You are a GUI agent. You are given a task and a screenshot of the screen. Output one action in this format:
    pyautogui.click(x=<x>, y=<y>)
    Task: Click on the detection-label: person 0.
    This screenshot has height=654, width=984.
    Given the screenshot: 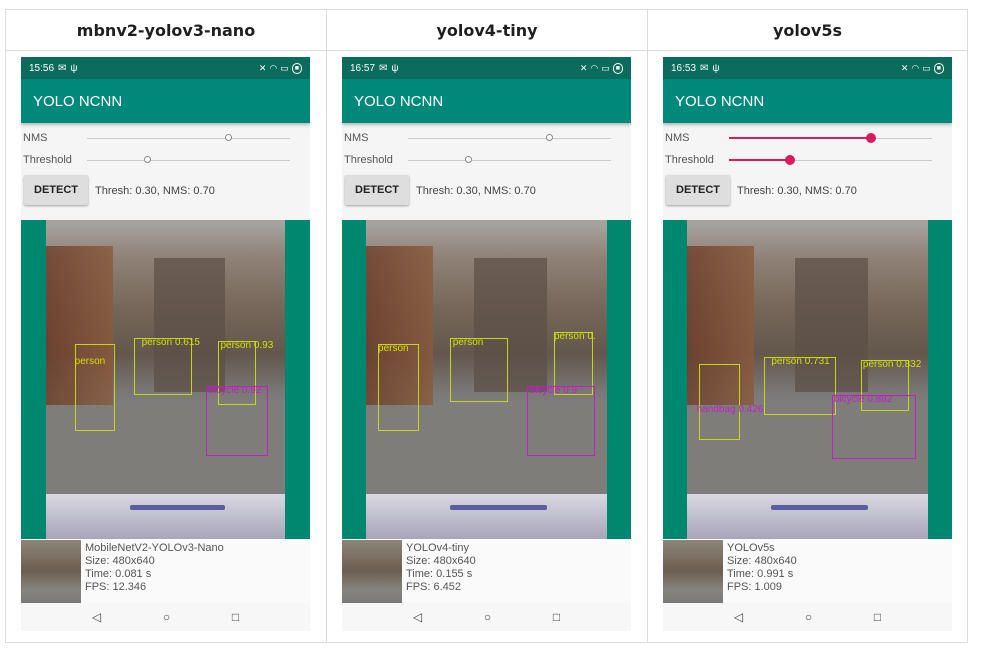 What is the action you would take?
    pyautogui.click(x=574, y=336)
    